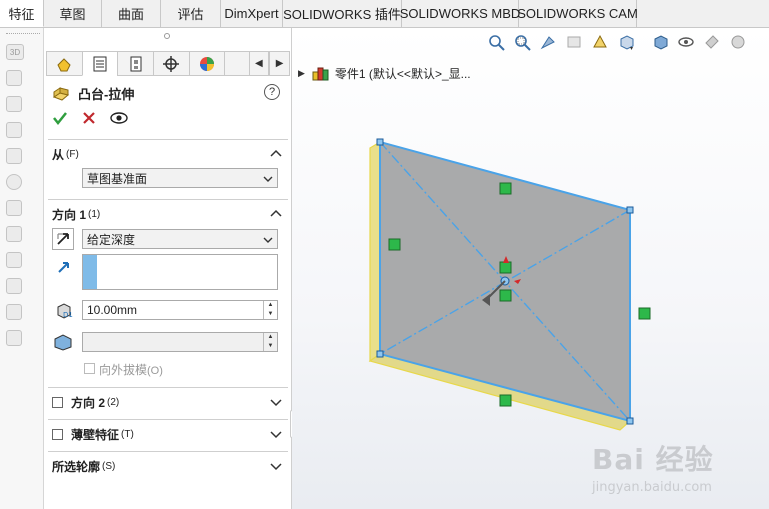 This screenshot has height=509, width=769. What do you see at coordinates (342, 13) in the screenshot?
I see `tab-solidworks-addins: SOLIDWORKS 插件` at bounding box center [342, 13].